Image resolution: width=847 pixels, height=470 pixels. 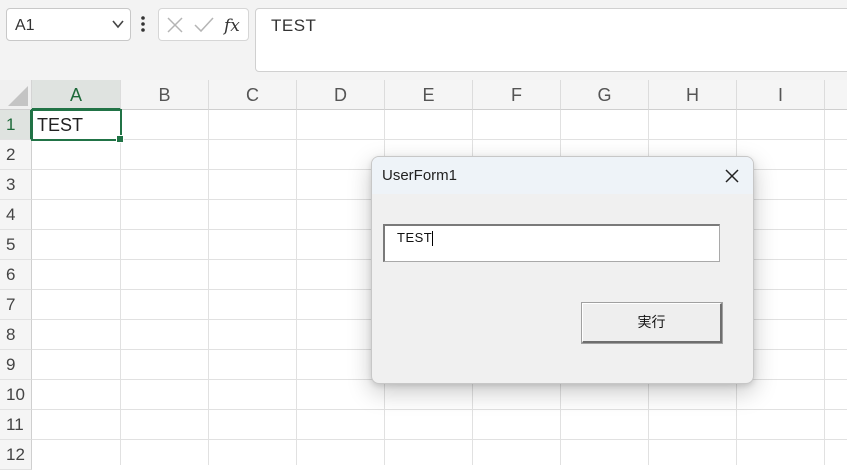 I want to click on name-box: A1, so click(x=68, y=24).